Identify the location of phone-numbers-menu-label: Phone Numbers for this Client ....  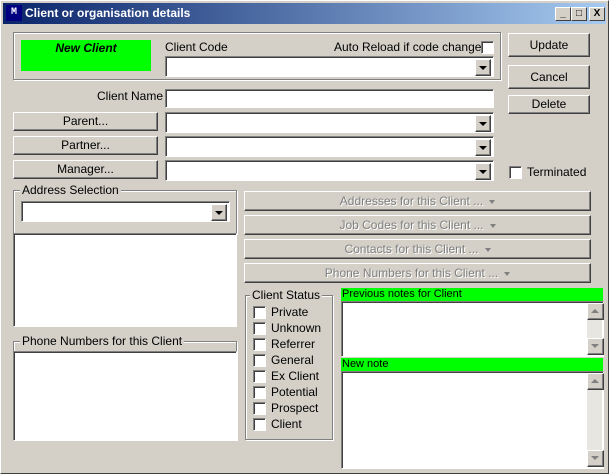
(411, 273).